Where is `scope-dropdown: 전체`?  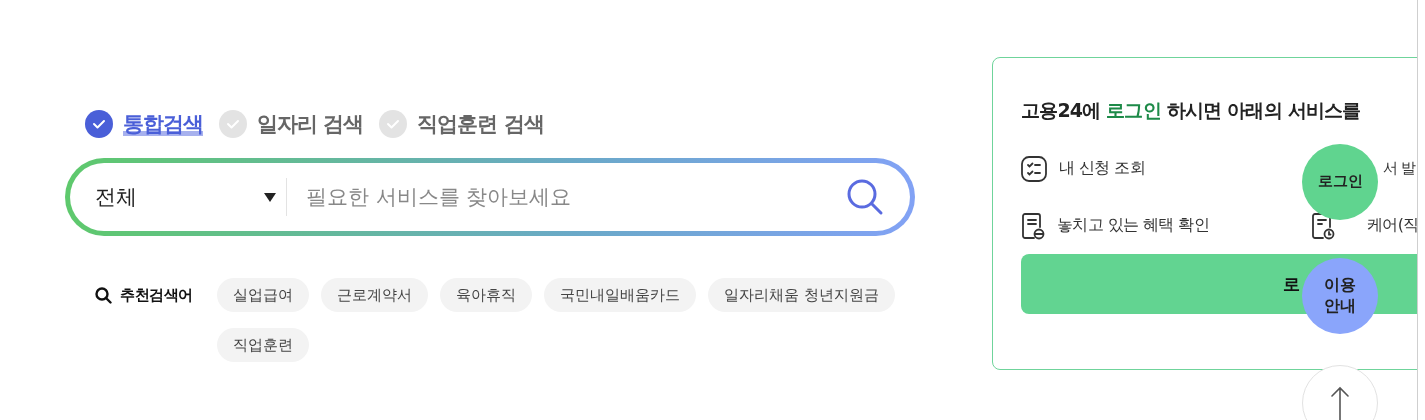
scope-dropdown: 전체 is located at coordinates (191, 197).